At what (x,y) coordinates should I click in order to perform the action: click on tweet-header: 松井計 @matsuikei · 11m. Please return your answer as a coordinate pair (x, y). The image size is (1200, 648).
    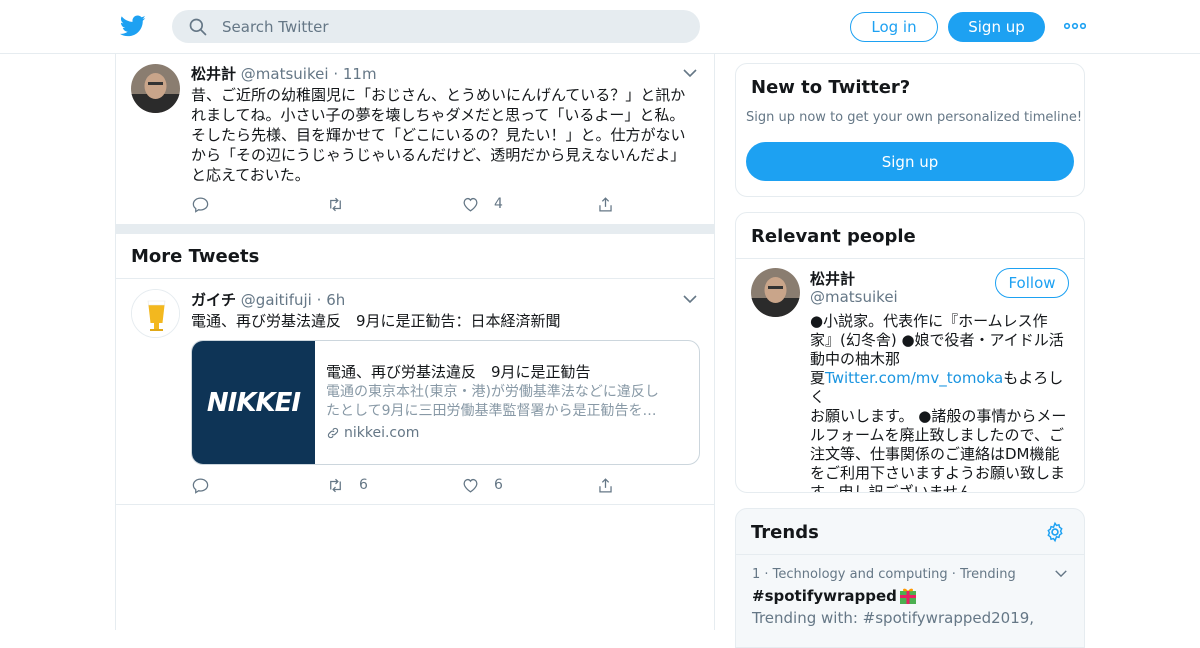
    Looking at the image, I should click on (284, 73).